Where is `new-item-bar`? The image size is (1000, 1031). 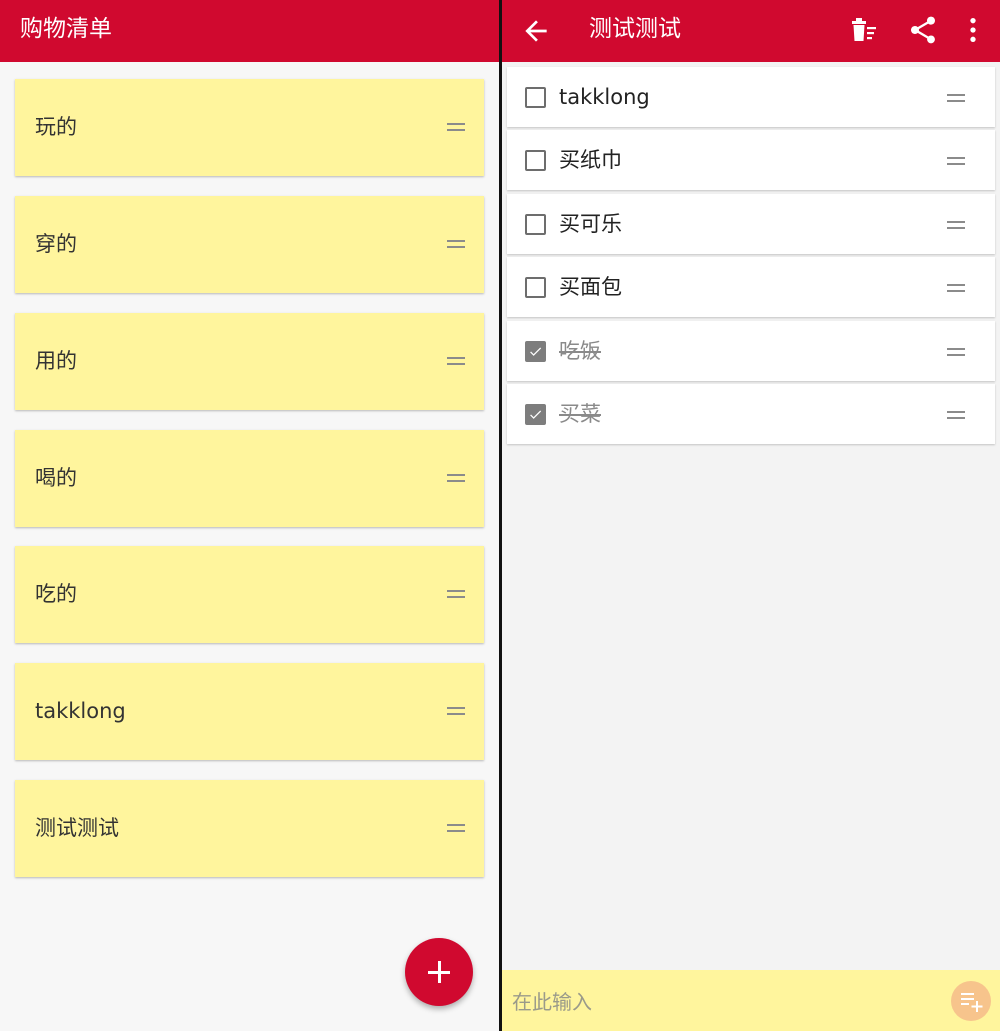
new-item-bar is located at coordinates (751, 1000).